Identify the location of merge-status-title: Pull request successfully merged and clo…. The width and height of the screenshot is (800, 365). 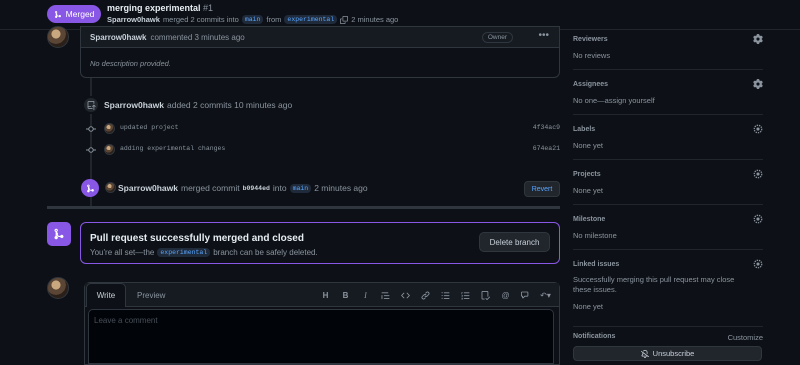
(197, 238).